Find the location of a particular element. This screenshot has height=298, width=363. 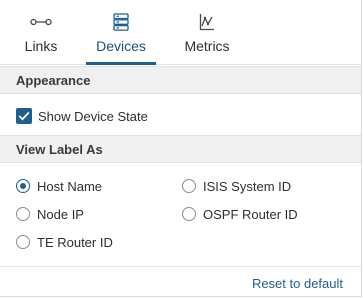

view-label-section-header: View Label As is located at coordinates (180, 149).